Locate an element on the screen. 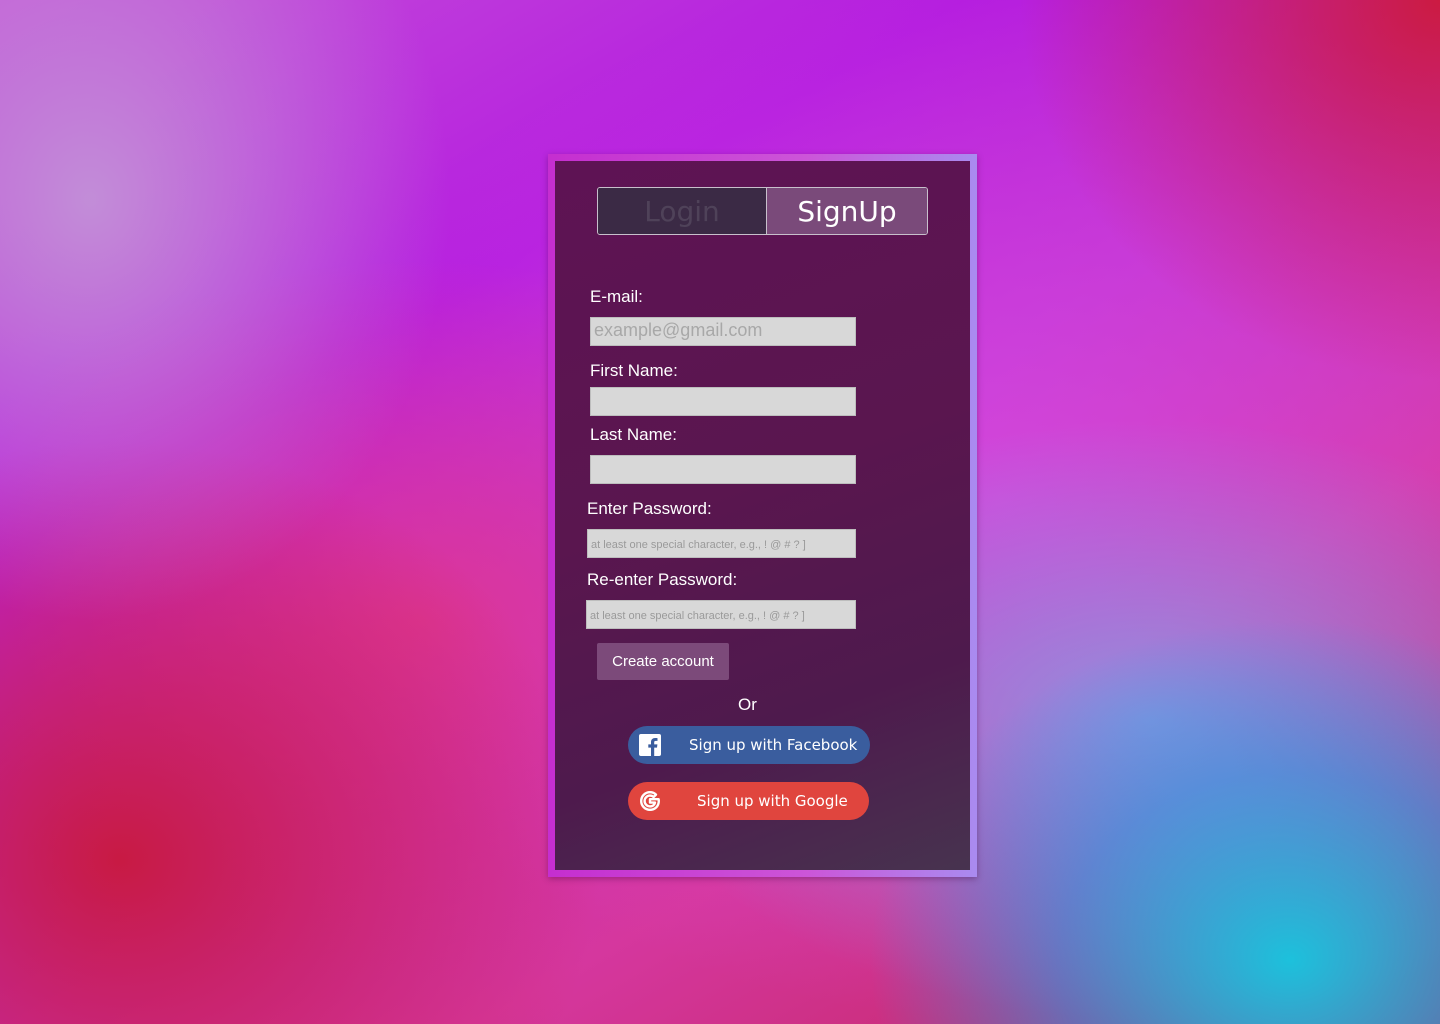 This screenshot has height=1024, width=1440. tab-signup: SignUp is located at coordinates (847, 211).